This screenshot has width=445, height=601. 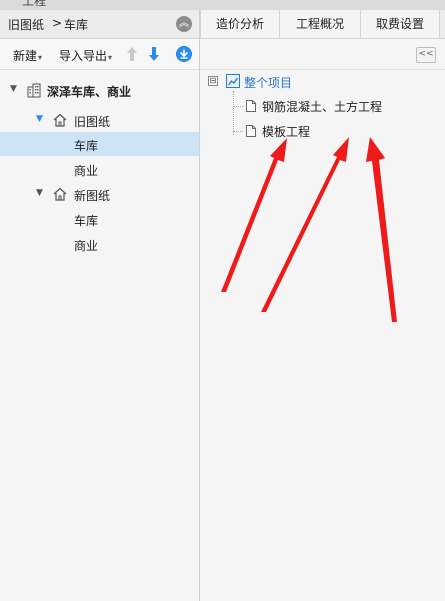 What do you see at coordinates (99, 219) in the screenshot?
I see `tree-item-new-garage: 车库` at bounding box center [99, 219].